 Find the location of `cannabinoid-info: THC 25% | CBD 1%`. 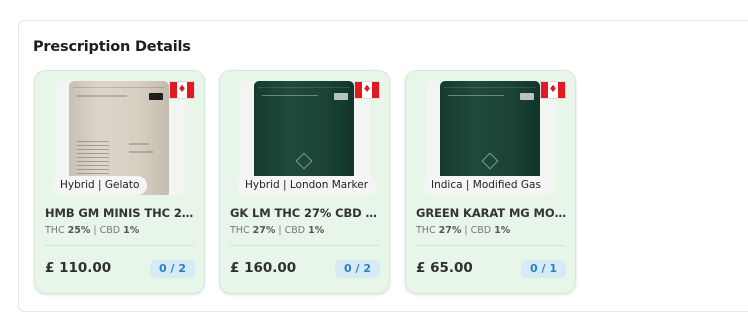

cannabinoid-info: THC 25% | CBD 1% is located at coordinates (92, 230).